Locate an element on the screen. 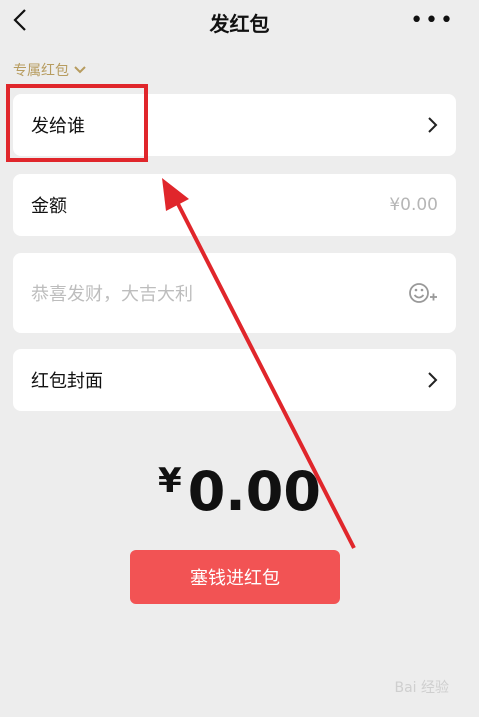 The image size is (479, 717). top-nav: 发红包 ••• is located at coordinates (239, 22).